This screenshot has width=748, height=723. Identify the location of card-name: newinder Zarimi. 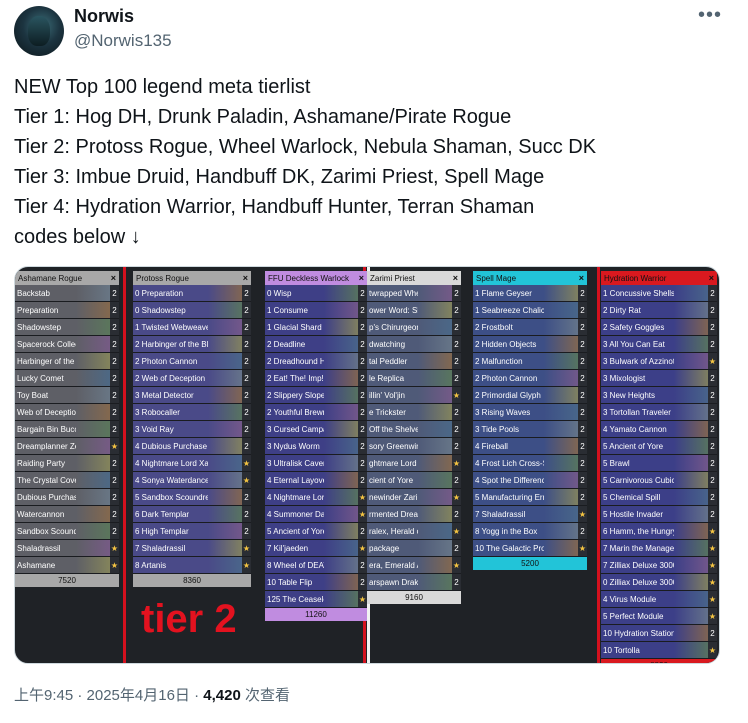
(393, 497).